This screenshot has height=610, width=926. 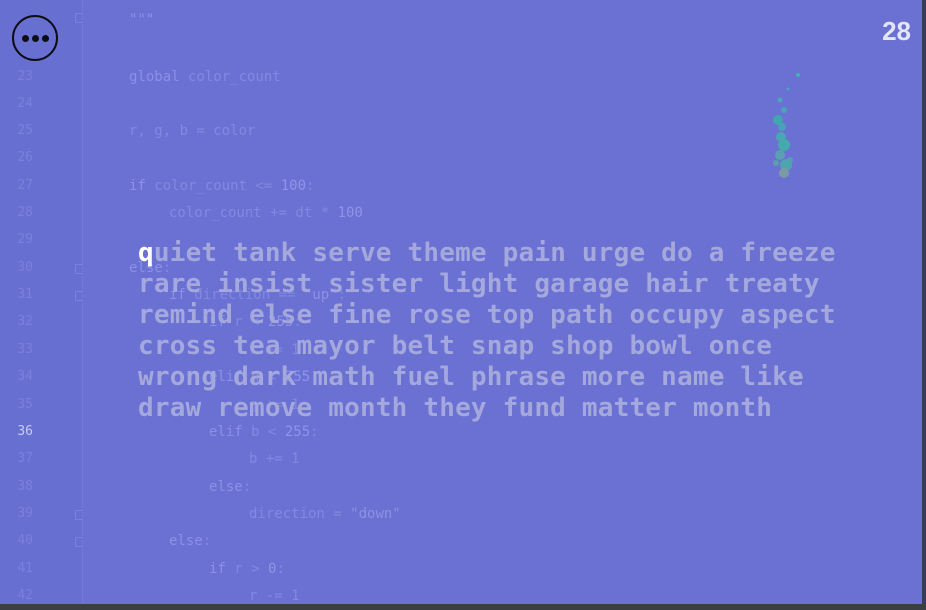 I want to click on line-number: 26, so click(x=25, y=157).